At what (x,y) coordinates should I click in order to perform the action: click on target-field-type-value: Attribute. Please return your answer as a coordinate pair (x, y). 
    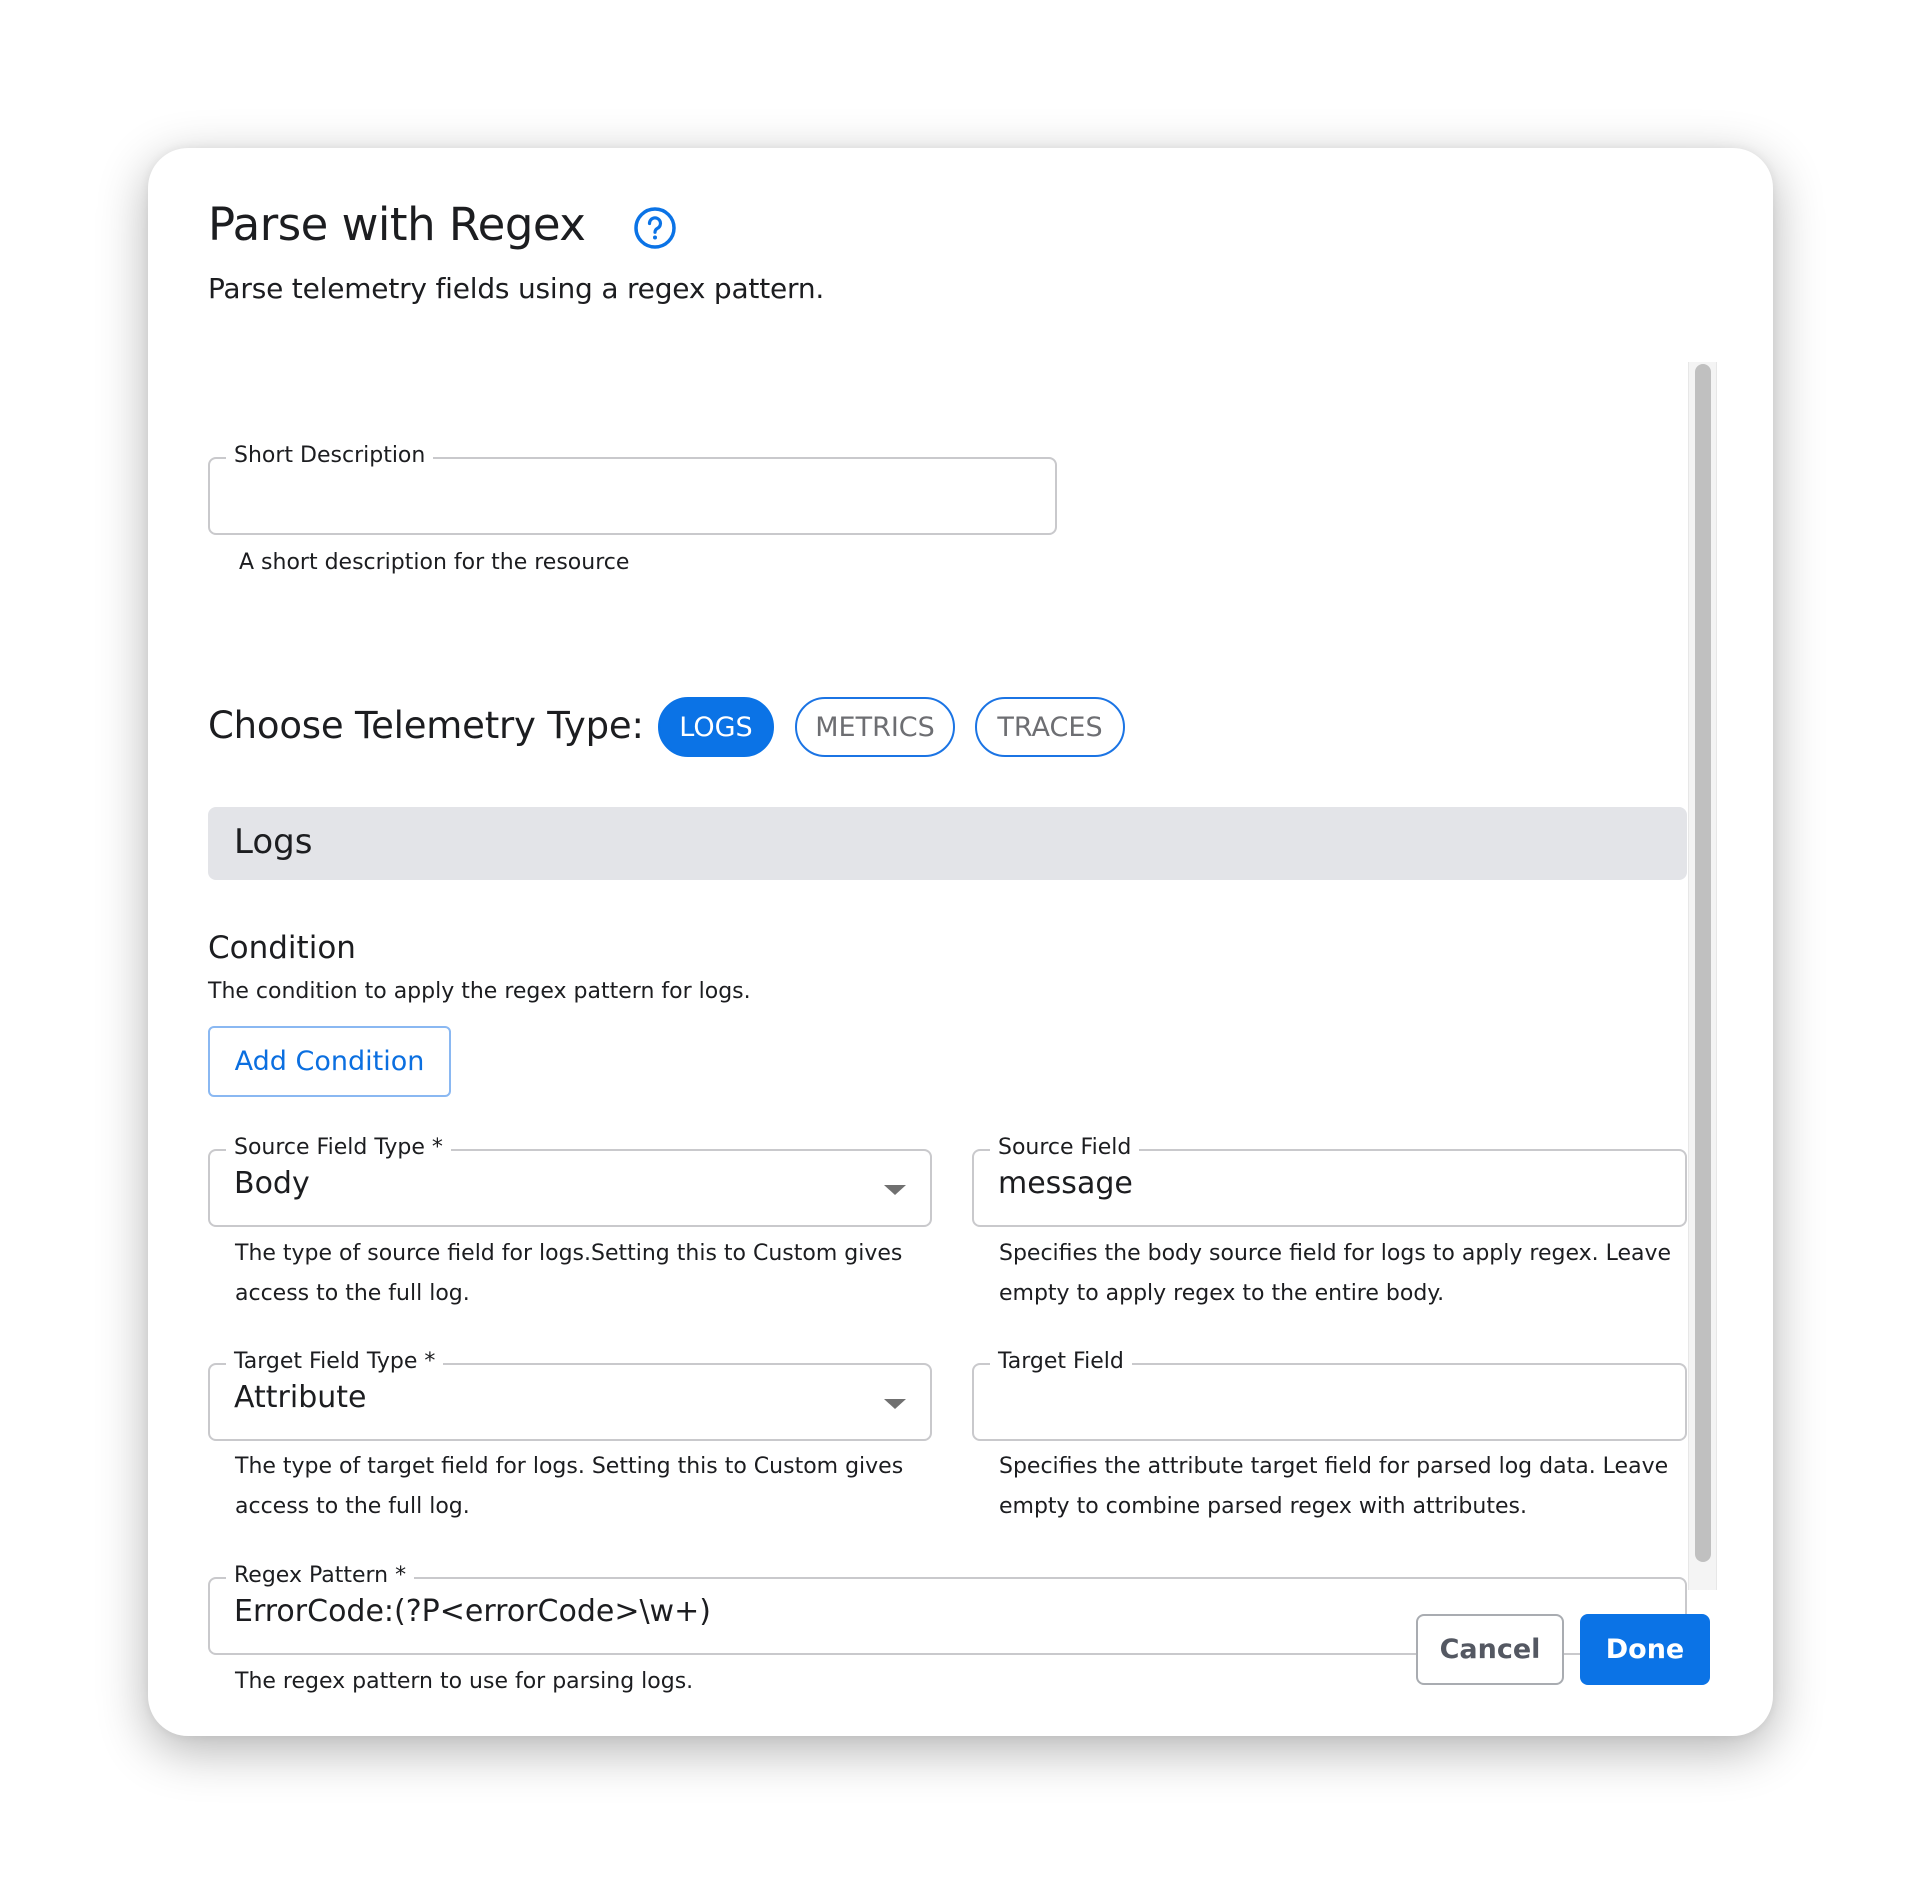
    Looking at the image, I should click on (300, 1397).